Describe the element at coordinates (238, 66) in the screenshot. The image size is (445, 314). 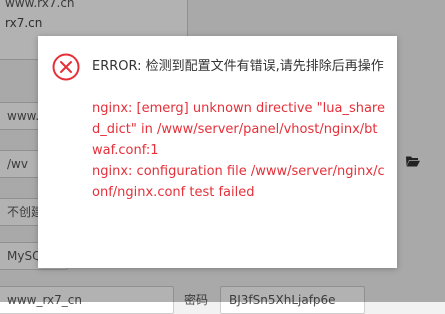
I see `error-title: ERROR: 检测到配置文件有错误,请先排除后再操作` at that location.